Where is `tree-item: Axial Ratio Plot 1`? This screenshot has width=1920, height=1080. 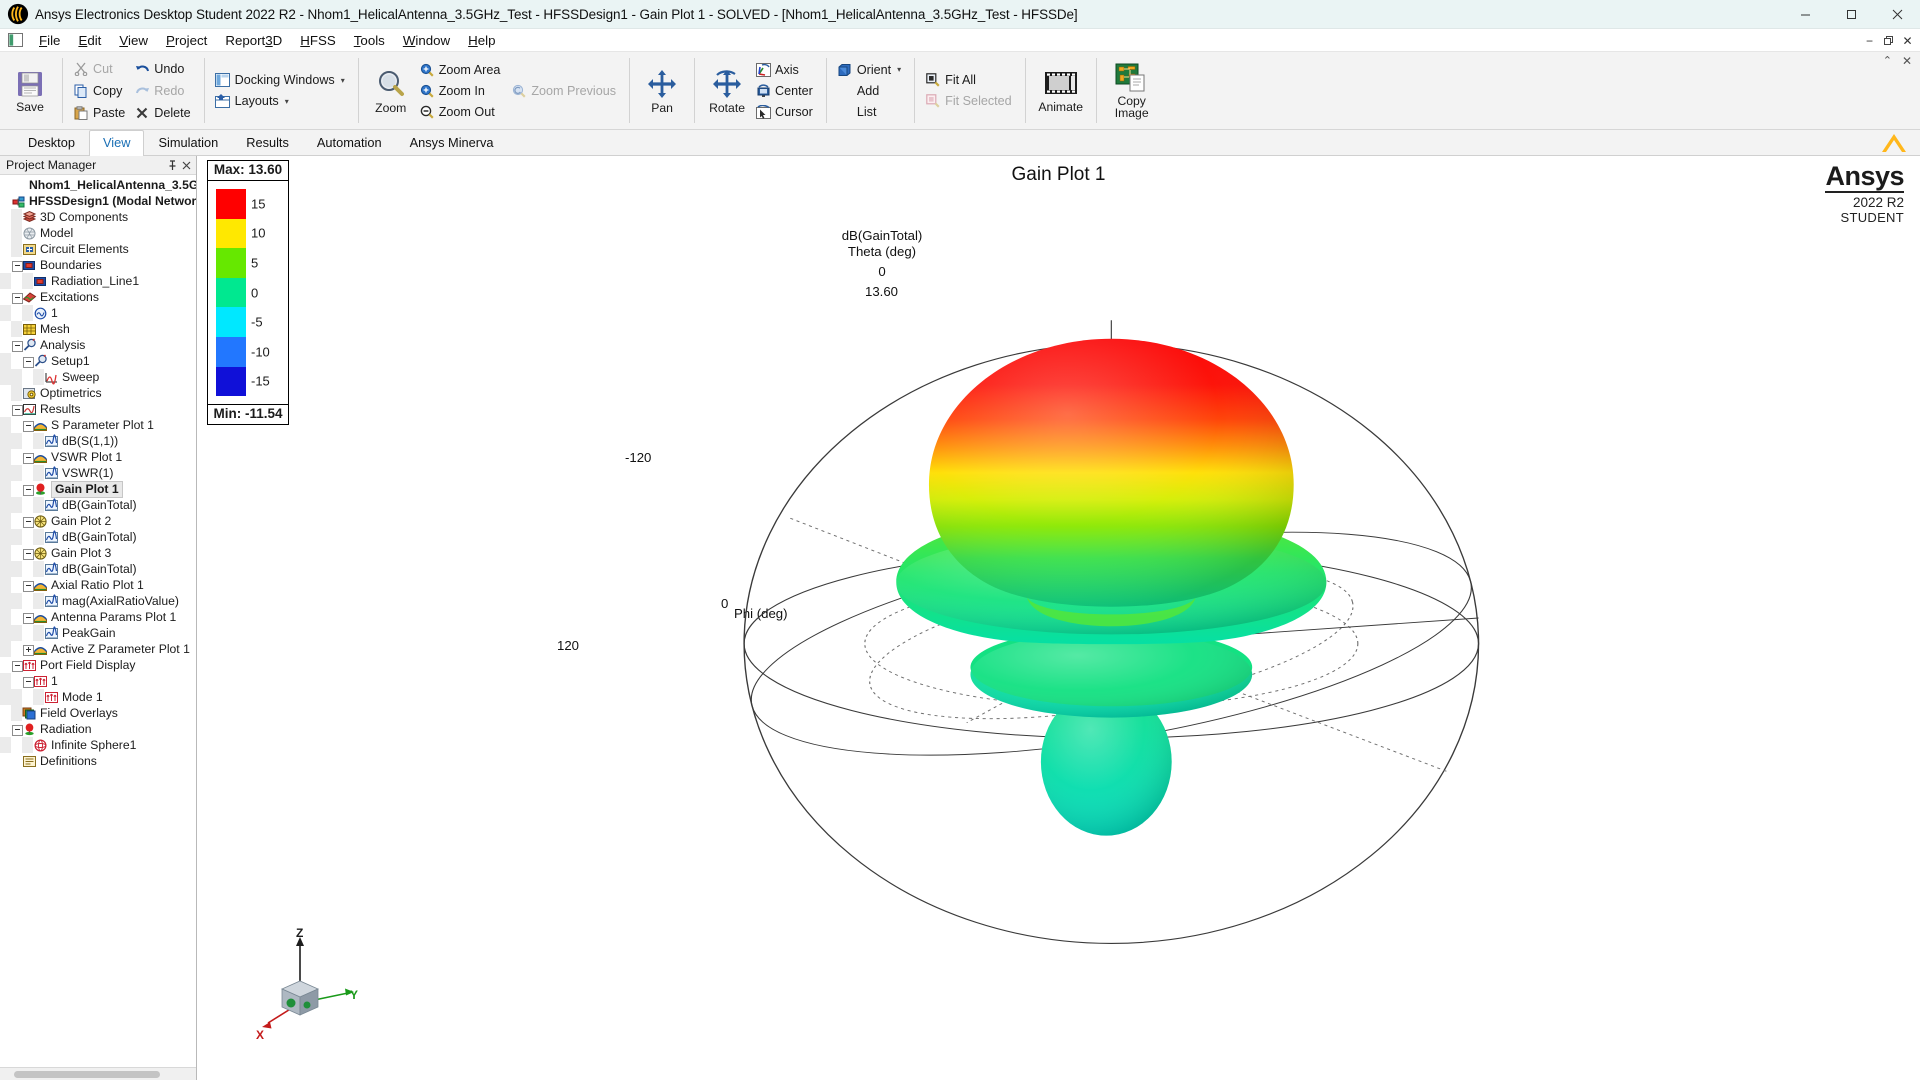
tree-item: Axial Ratio Plot 1 is located at coordinates (98, 585).